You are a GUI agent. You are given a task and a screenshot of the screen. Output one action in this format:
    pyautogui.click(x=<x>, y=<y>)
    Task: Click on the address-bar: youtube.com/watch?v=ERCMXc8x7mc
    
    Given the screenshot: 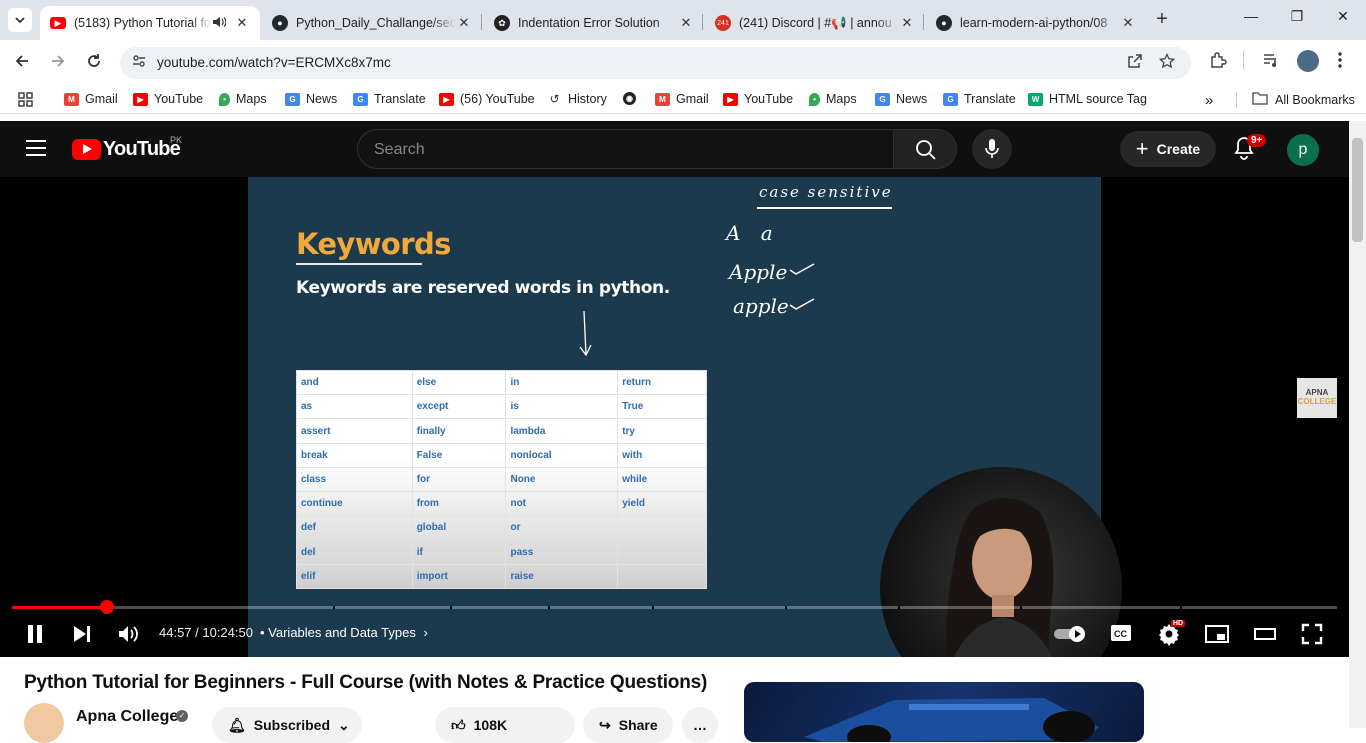 What is the action you would take?
    pyautogui.click(x=655, y=63)
    